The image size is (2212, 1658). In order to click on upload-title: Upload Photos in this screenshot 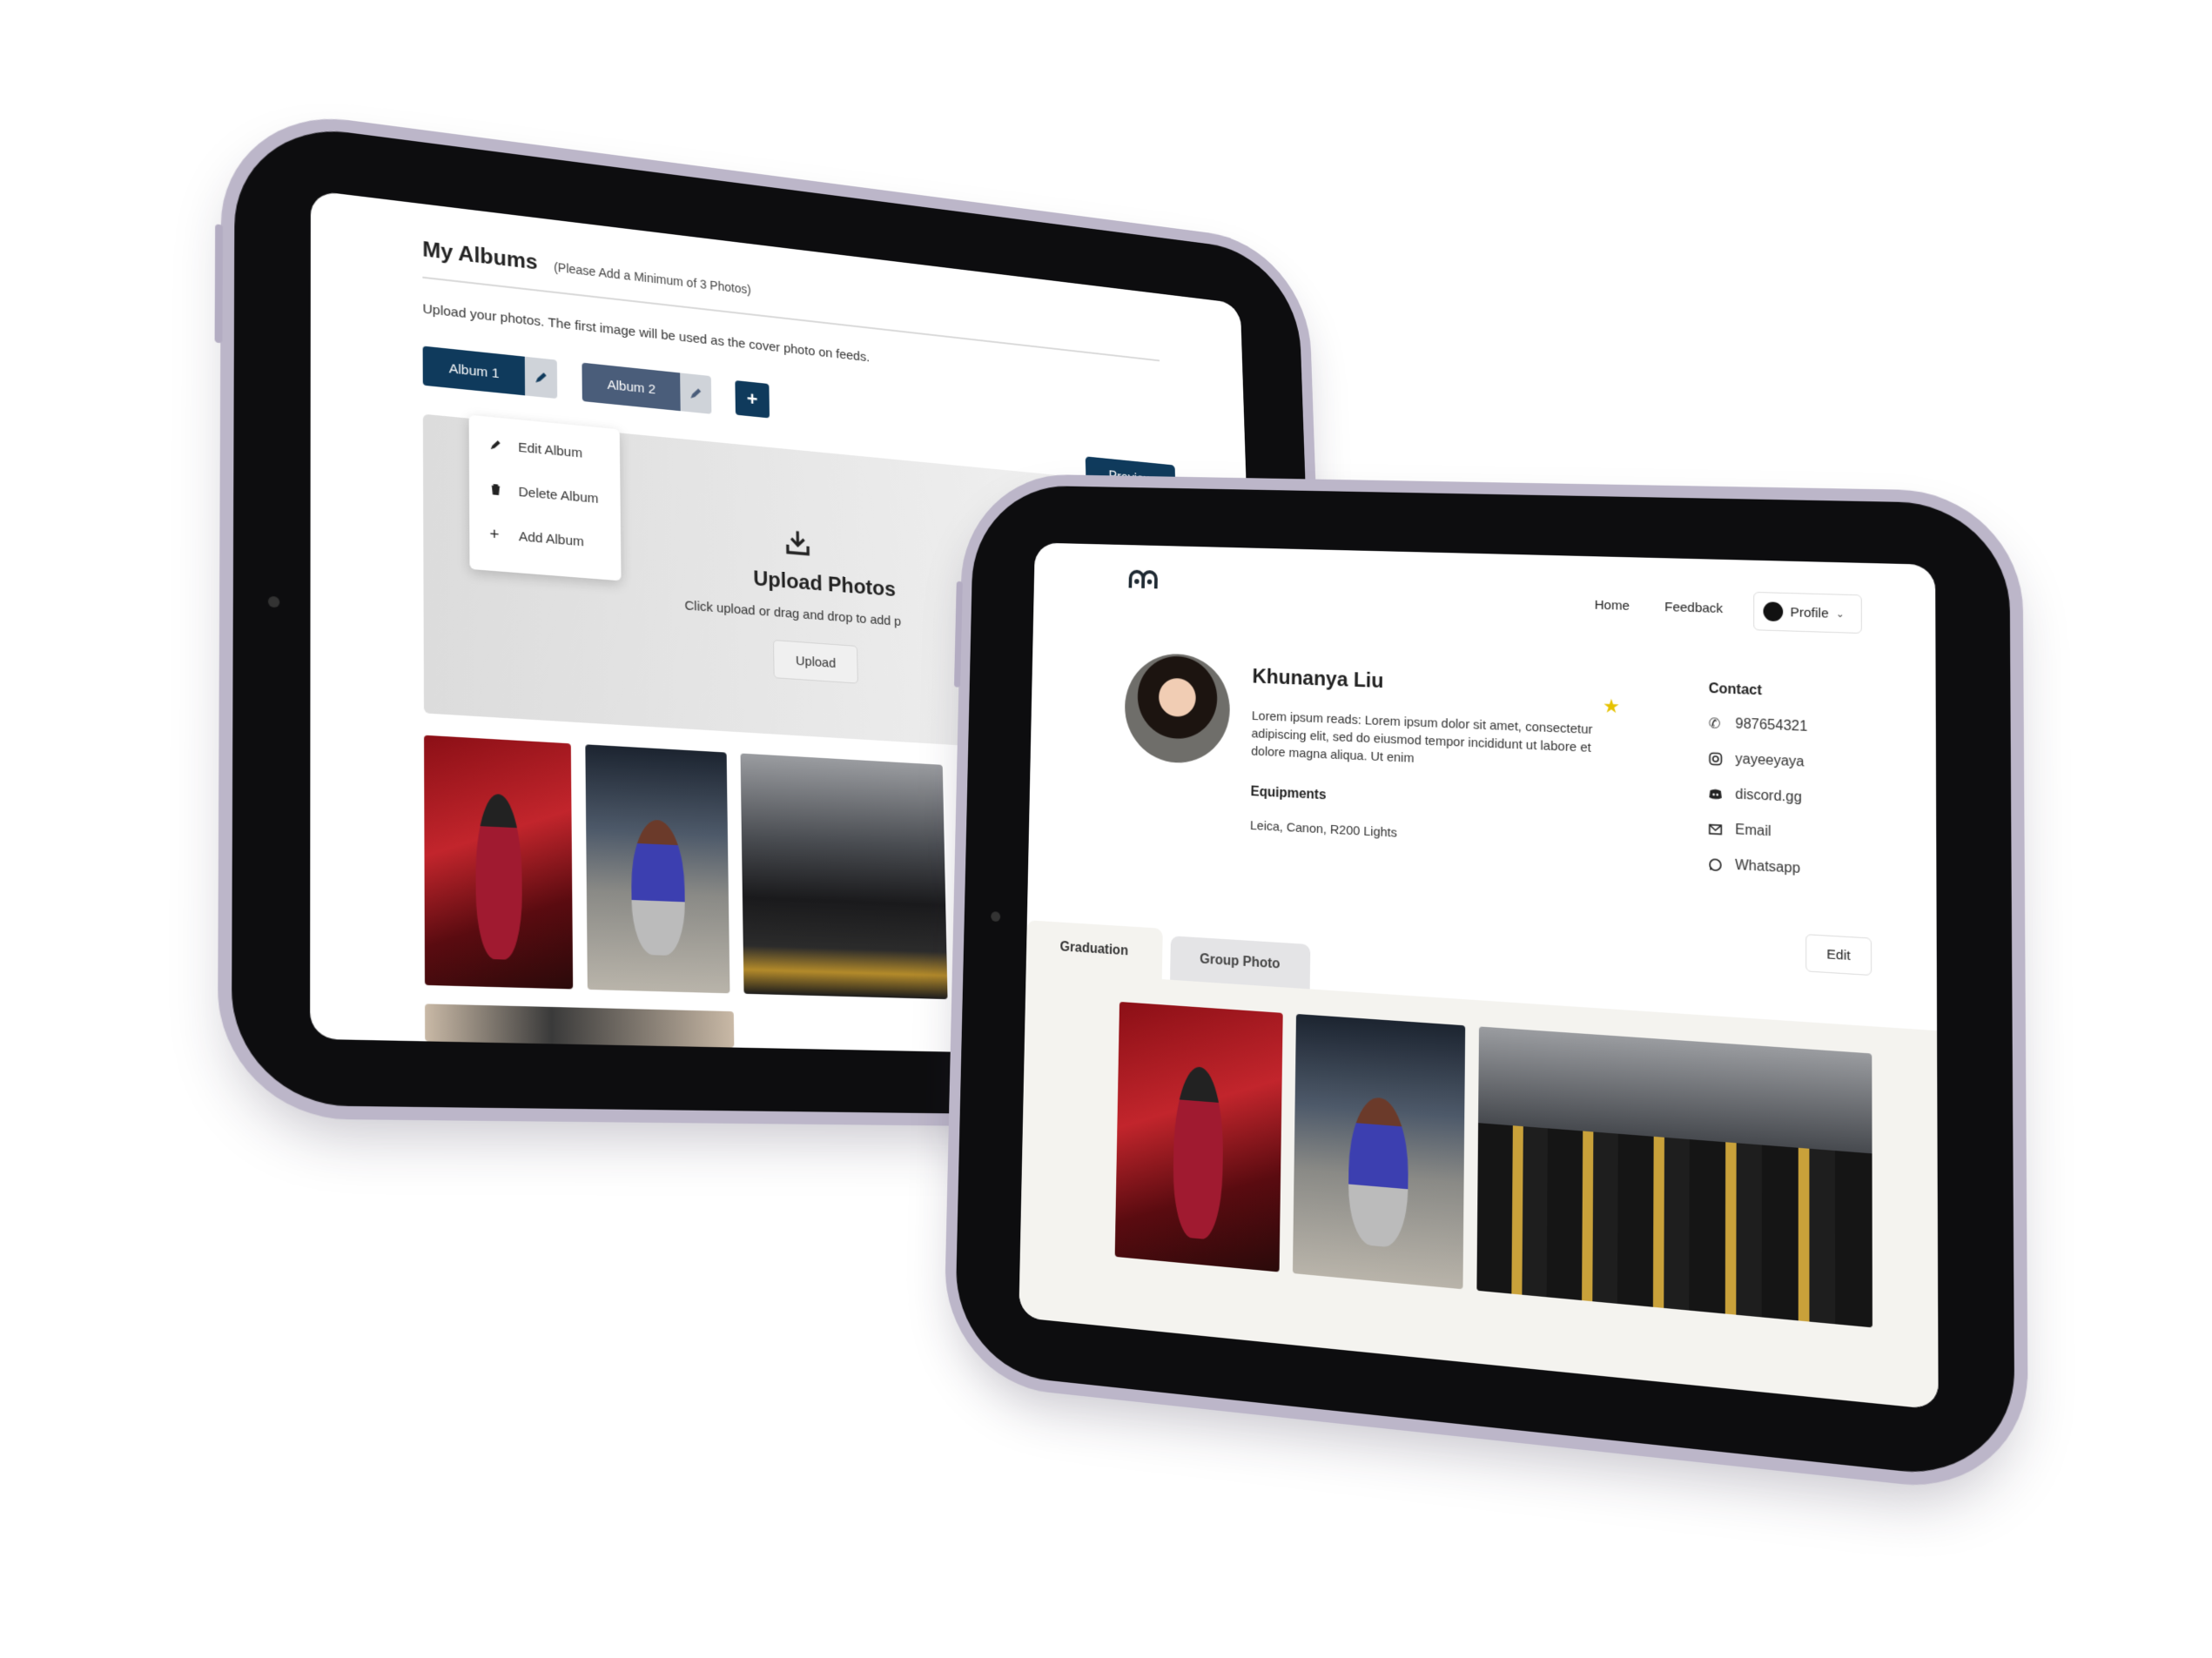, I will do `click(825, 584)`.